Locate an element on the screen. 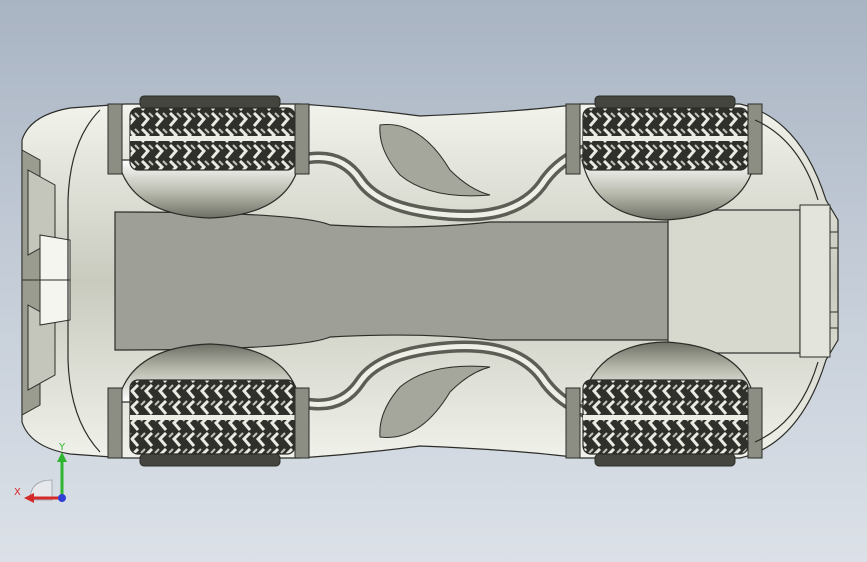 This screenshot has height=562, width=867. z-axis-dot is located at coordinates (62, 498).